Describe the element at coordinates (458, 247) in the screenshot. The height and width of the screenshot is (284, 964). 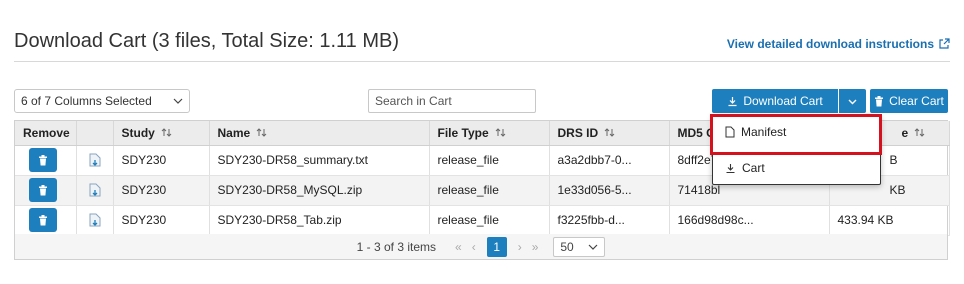
I see `first-page-button: «` at that location.